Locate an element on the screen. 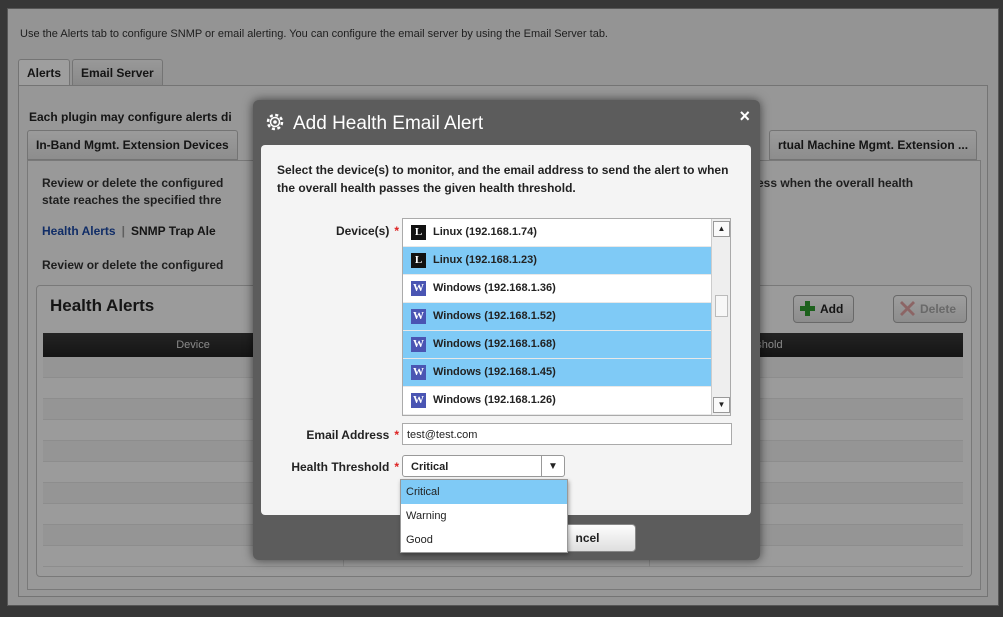 The image size is (1003, 617). threshold-dropdown-list: Critical Warning Good is located at coordinates (484, 516).